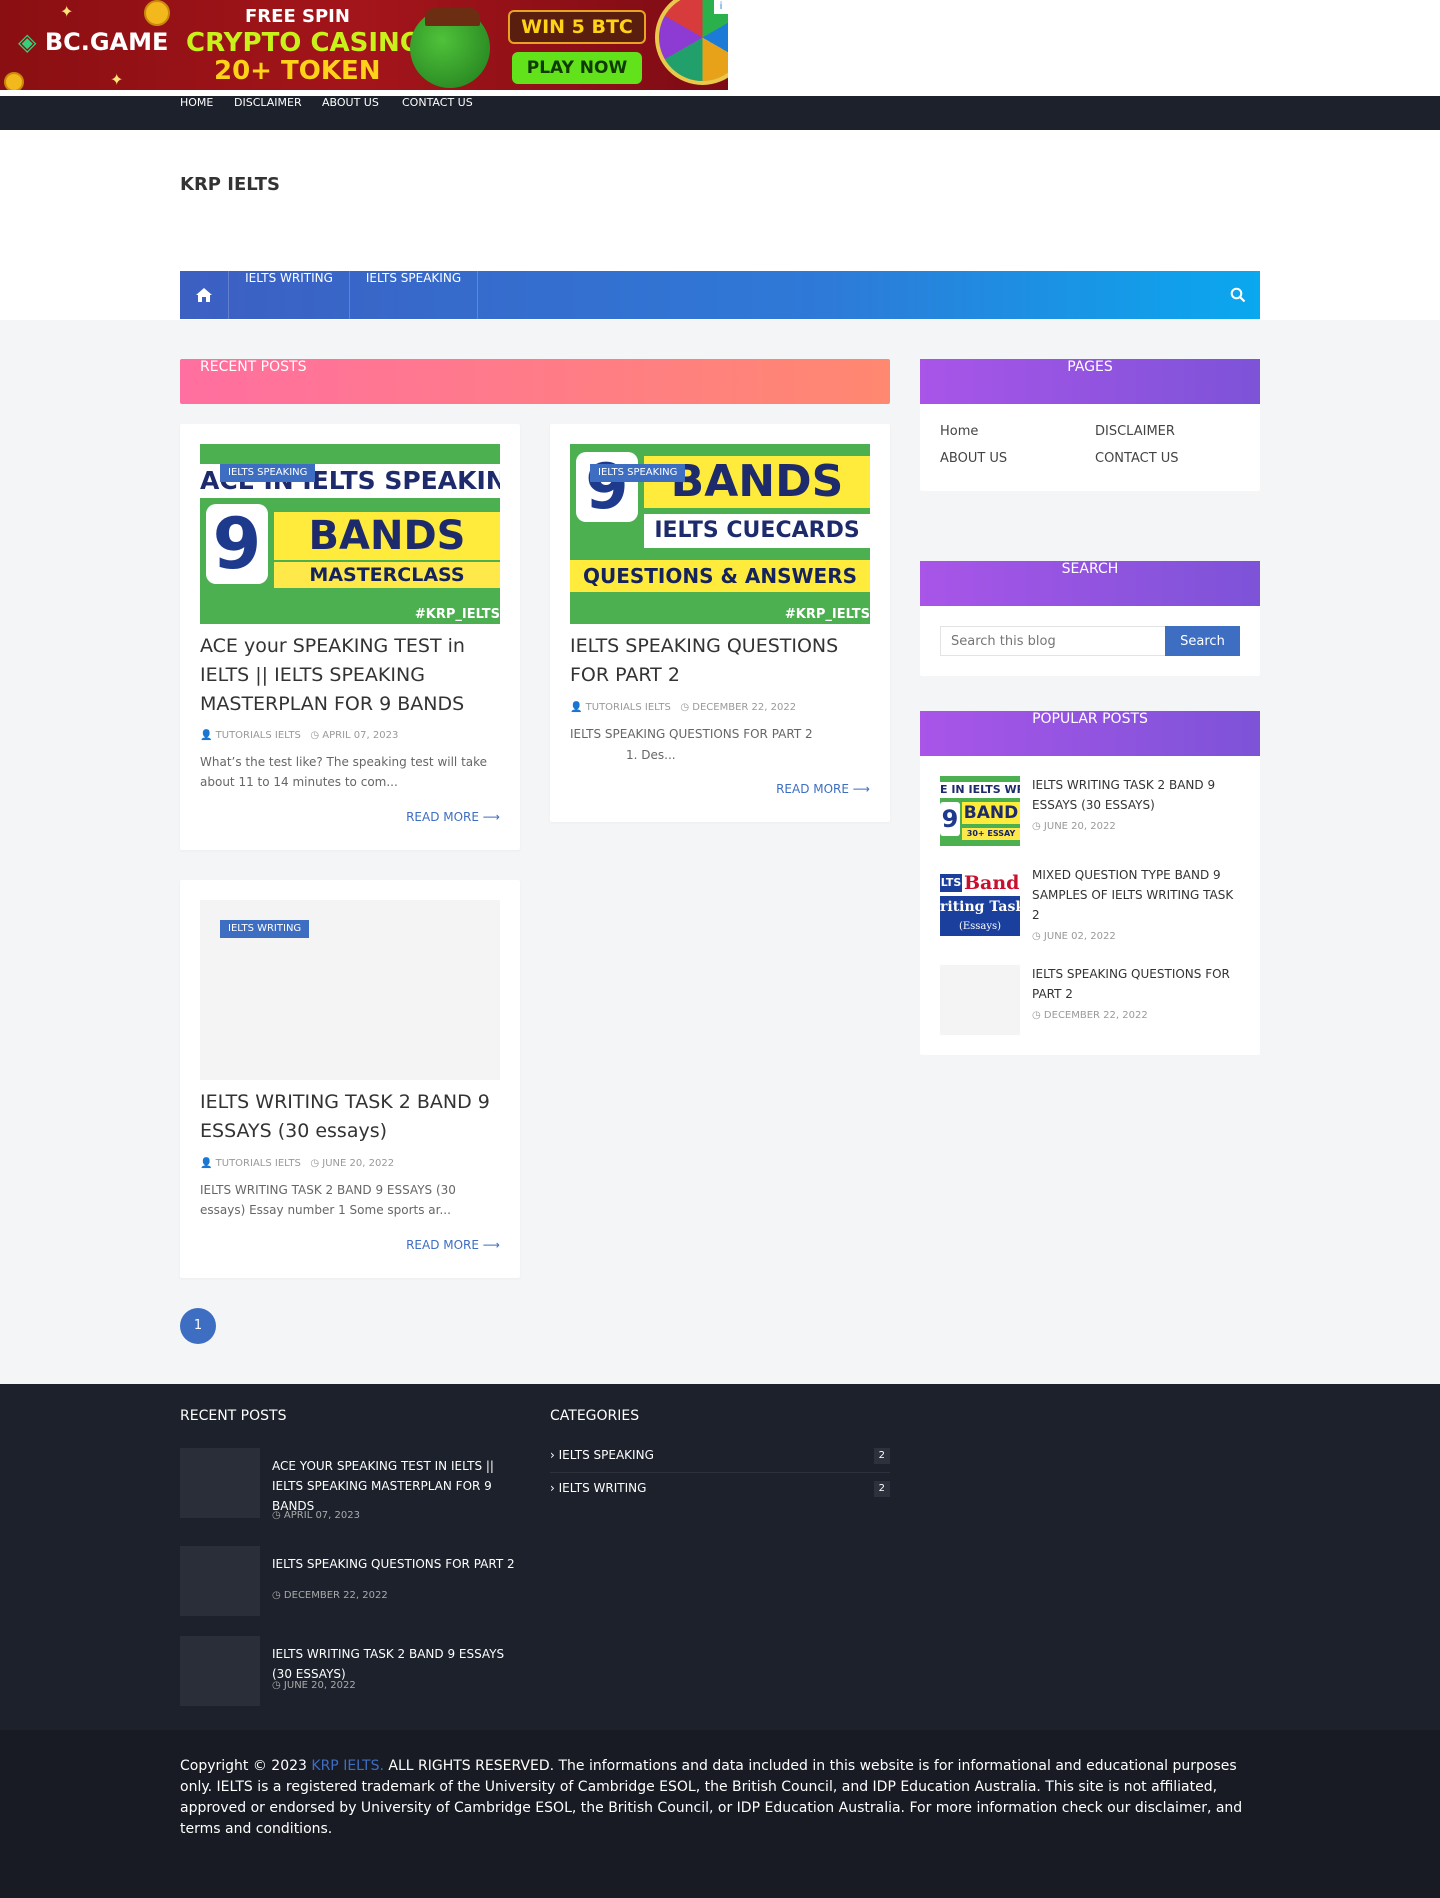 This screenshot has height=1898, width=1440. What do you see at coordinates (577, 68) in the screenshot?
I see `ad-play-now-button: PLAY NOW` at bounding box center [577, 68].